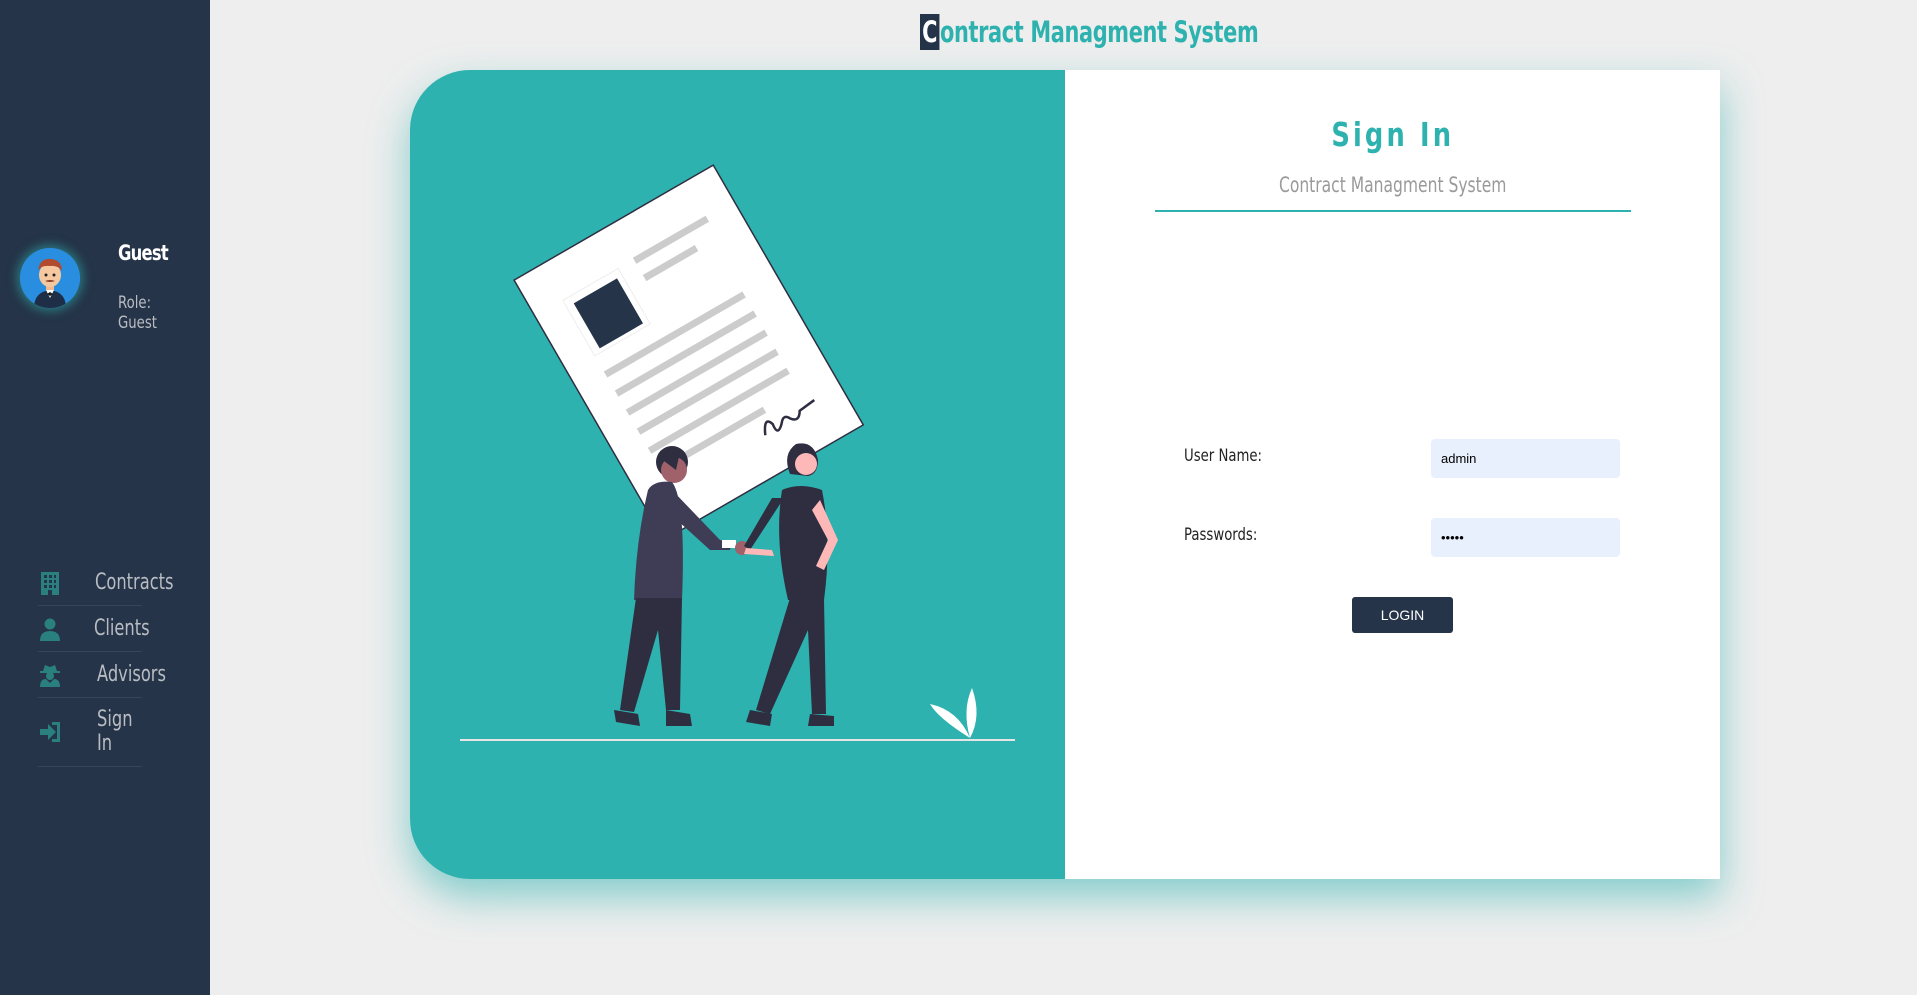  I want to click on password-label: Passwords:, so click(1221, 535).